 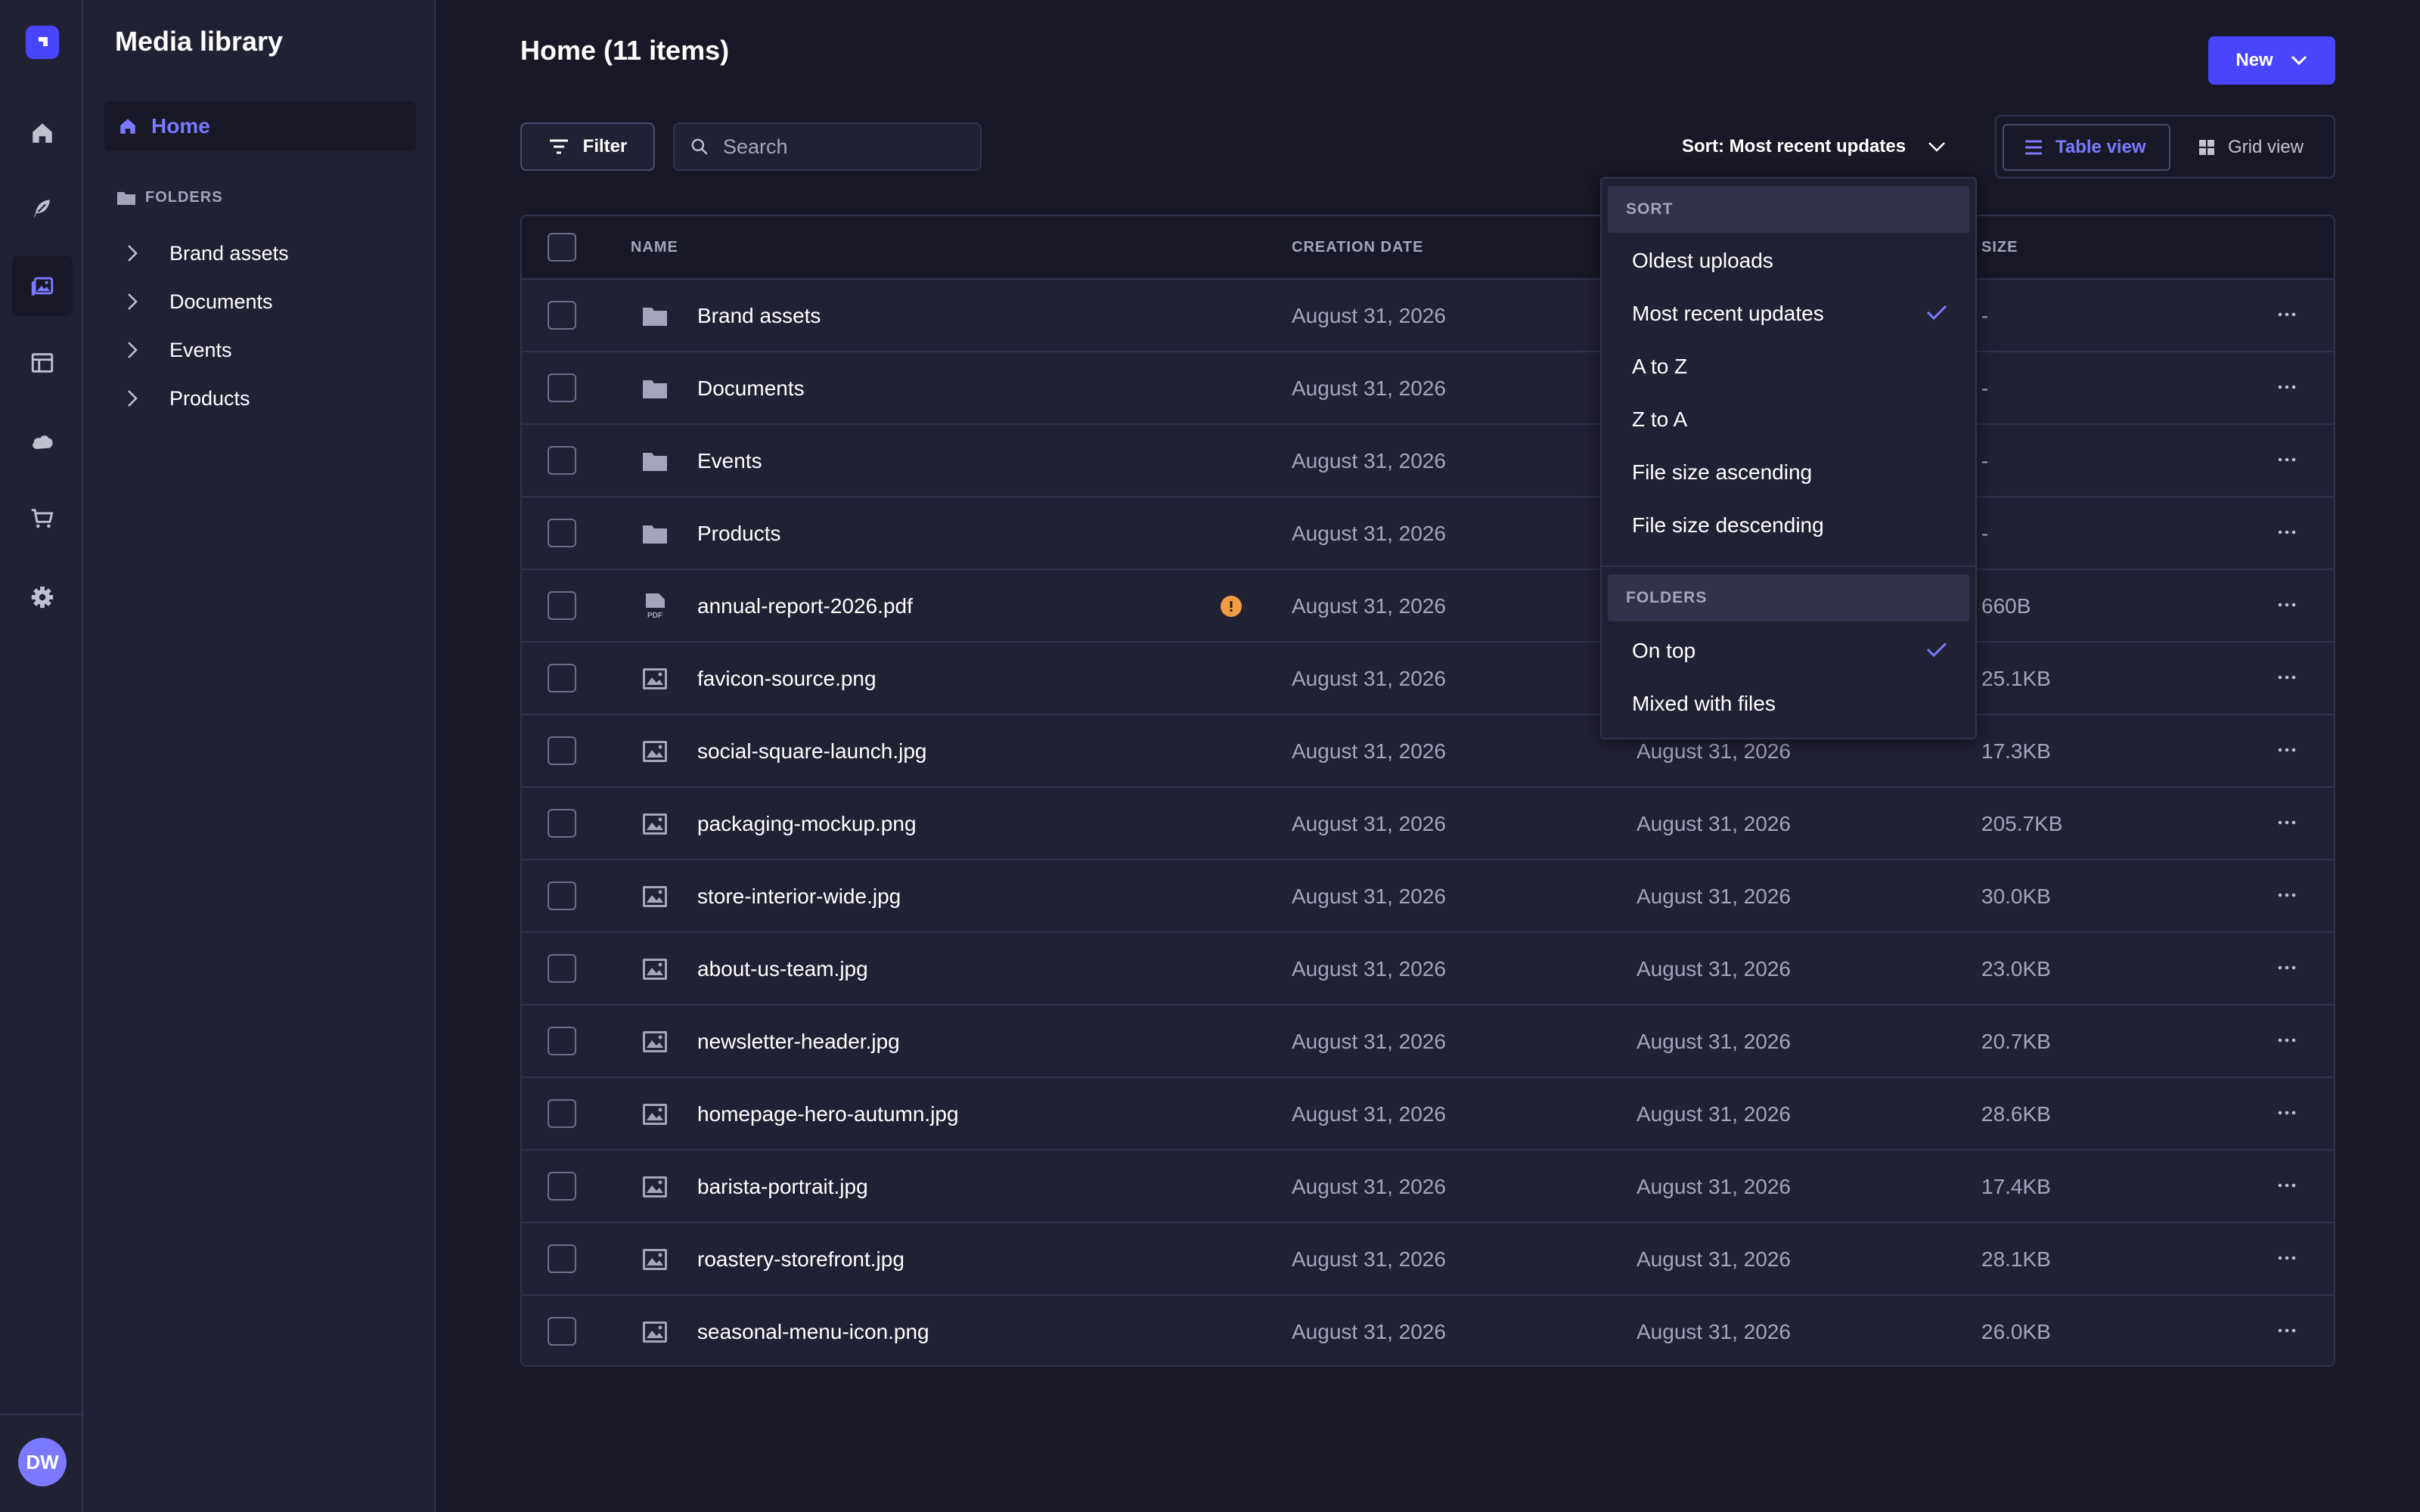 I want to click on nav-home, so click(x=42, y=133).